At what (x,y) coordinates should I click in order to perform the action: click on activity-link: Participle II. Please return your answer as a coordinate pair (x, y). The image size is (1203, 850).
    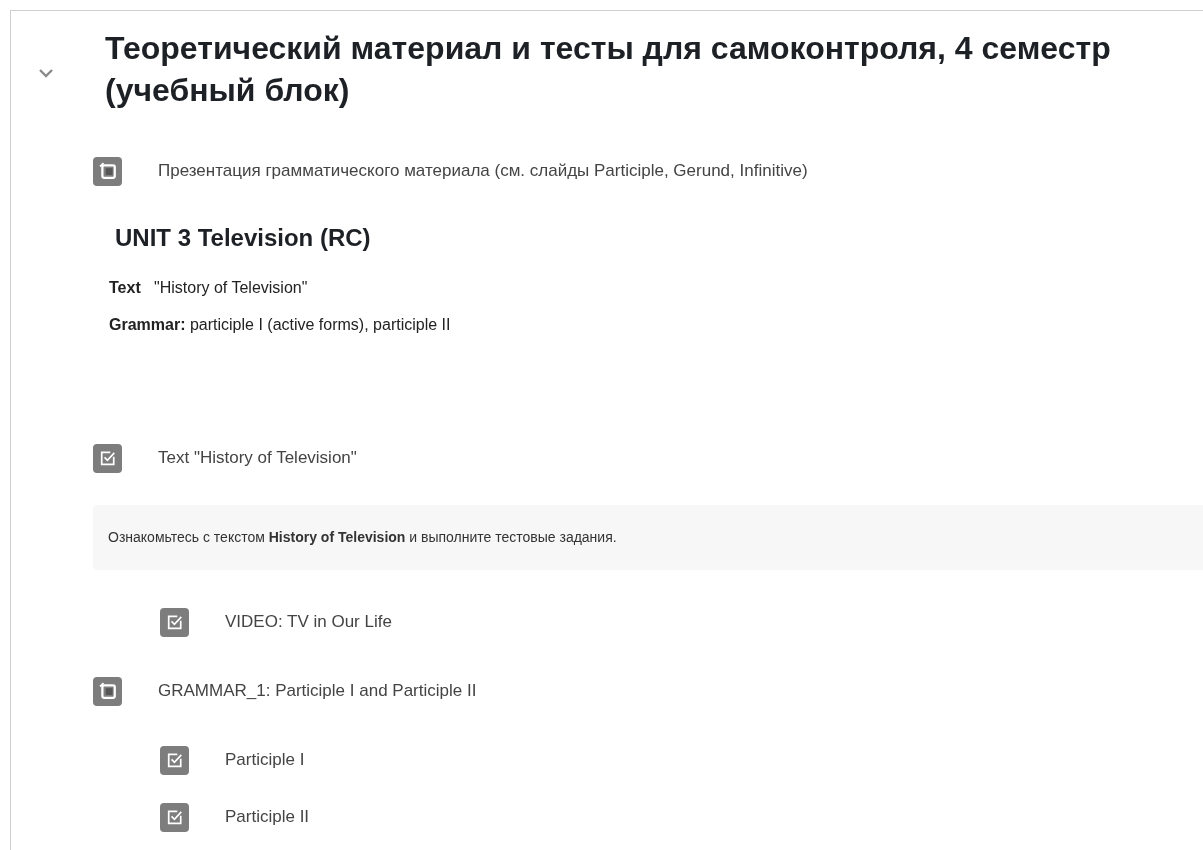
    Looking at the image, I should click on (267, 817).